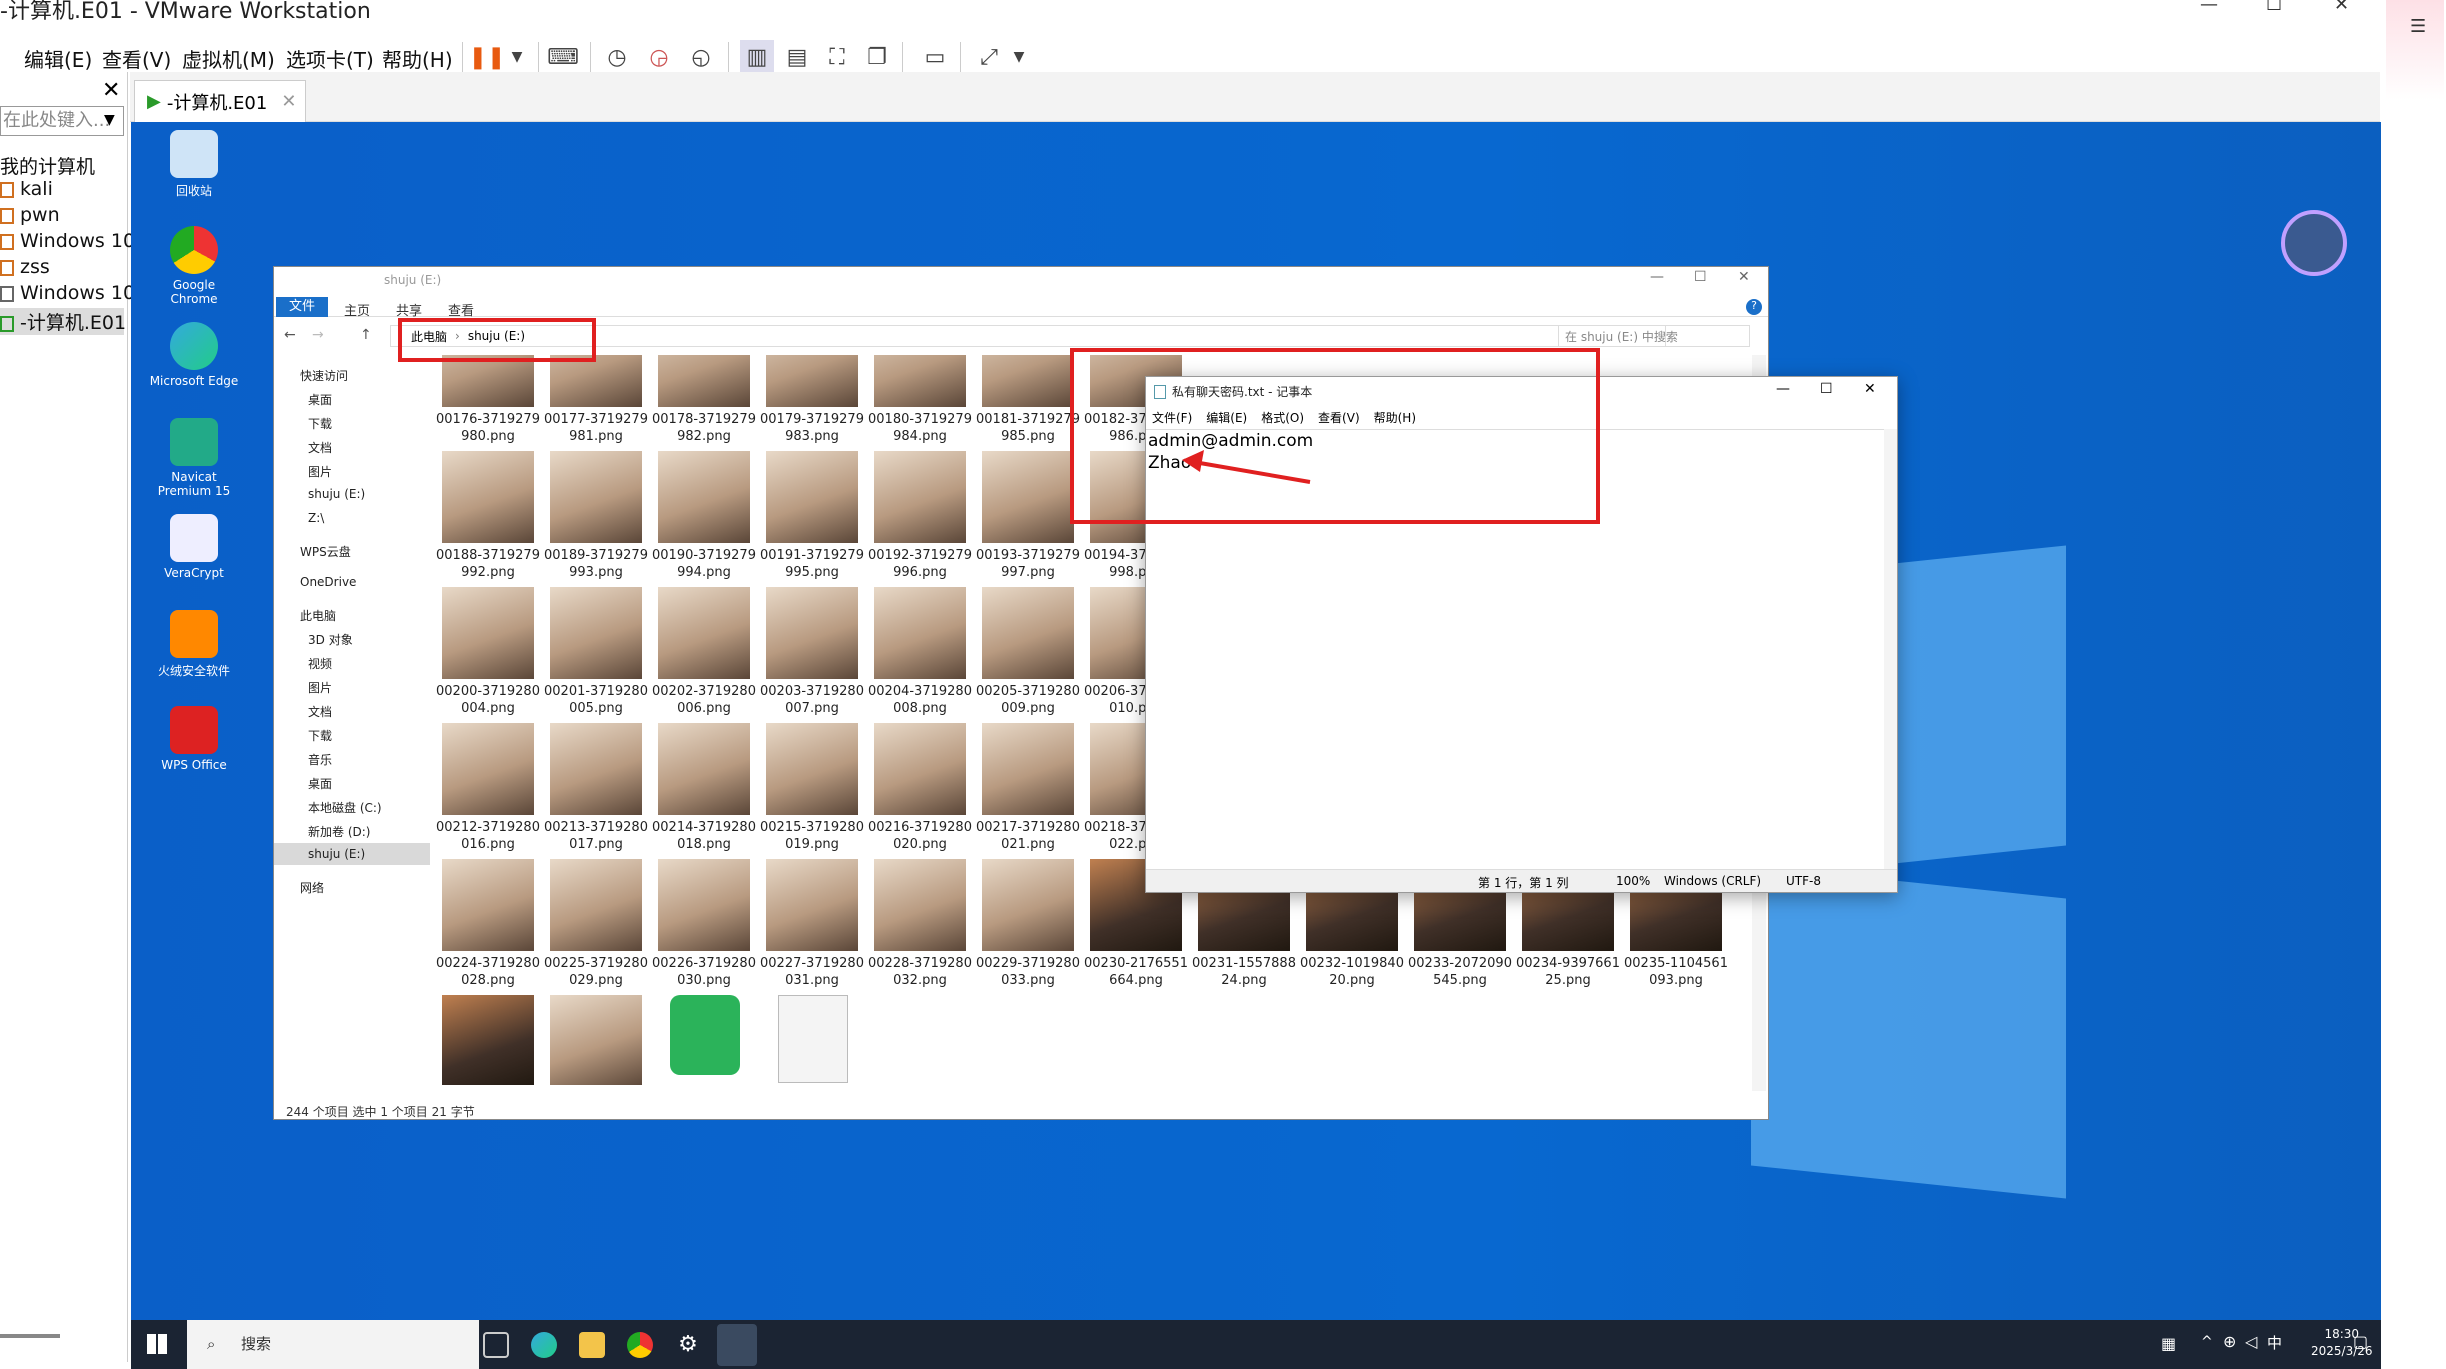  Describe the element at coordinates (345, 807) in the screenshot. I see `nav-drive-c: 本地磁盘 (C:)` at that location.